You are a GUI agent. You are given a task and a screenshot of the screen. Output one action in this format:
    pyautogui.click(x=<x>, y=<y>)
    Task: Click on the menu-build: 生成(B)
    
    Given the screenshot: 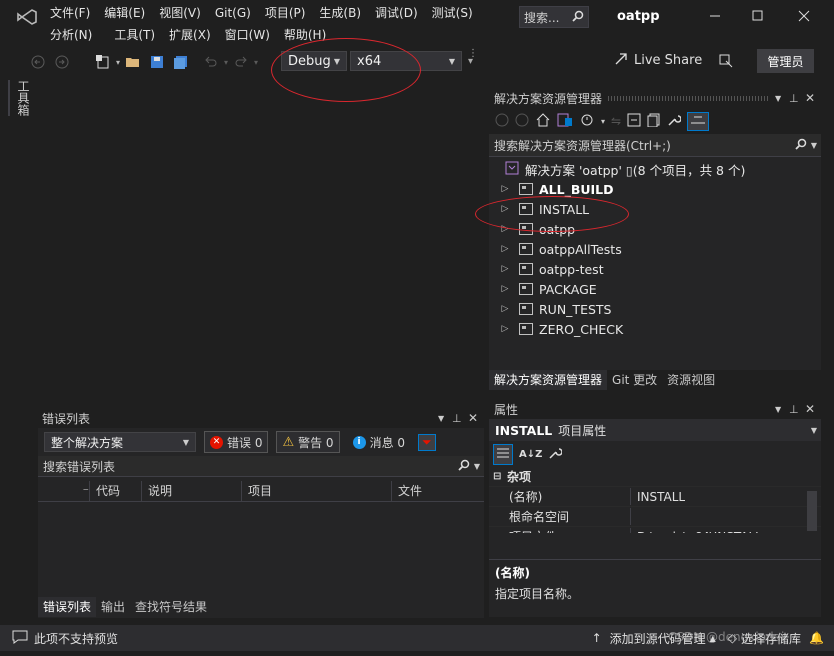 What is the action you would take?
    pyautogui.click(x=340, y=13)
    